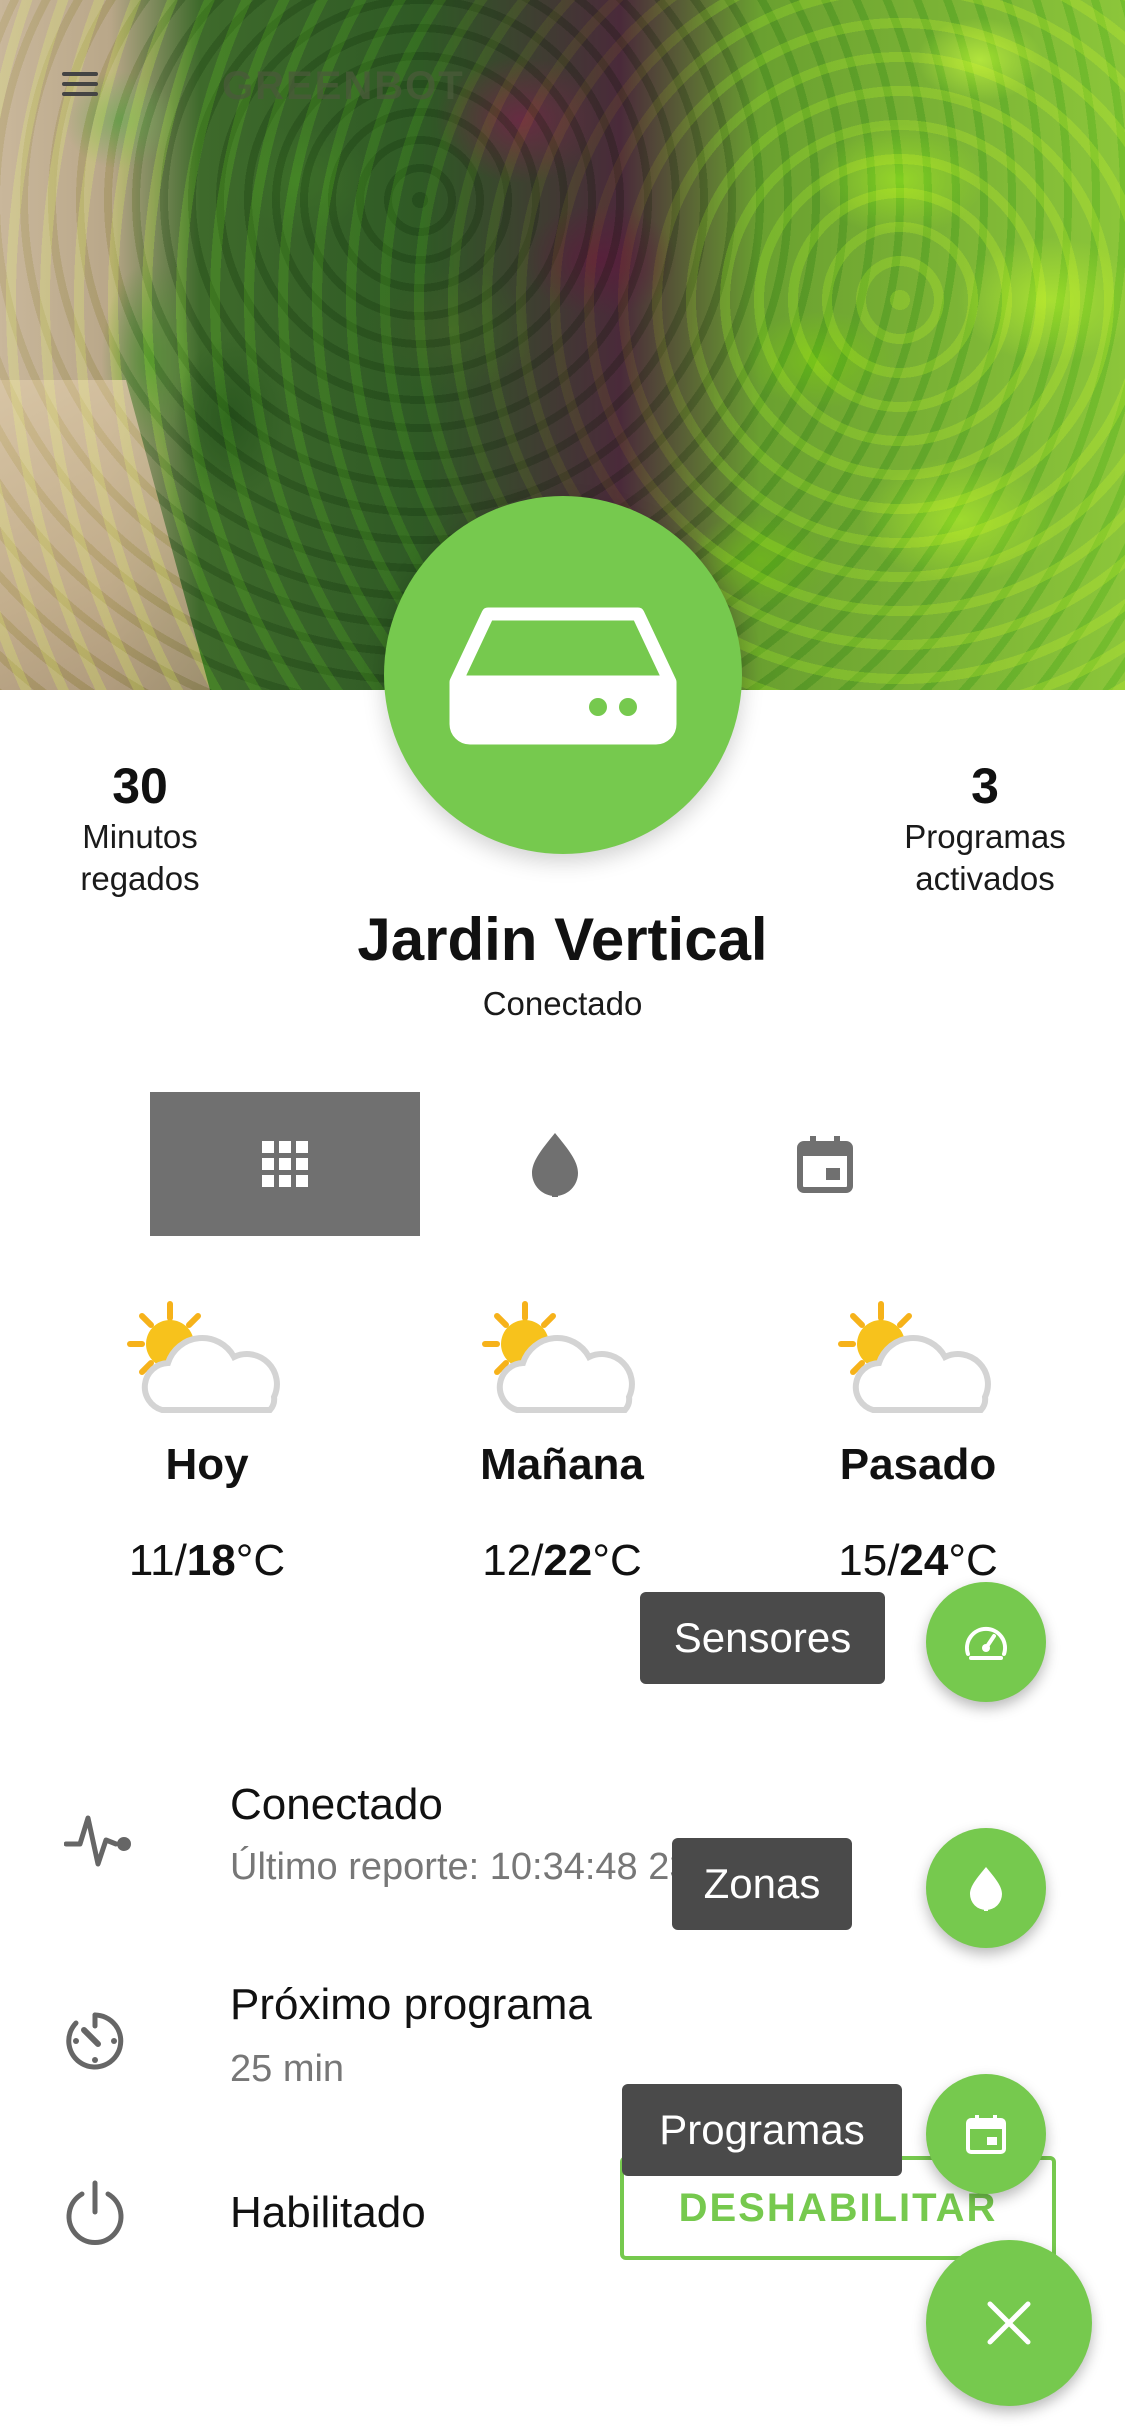 The width and height of the screenshot is (1125, 2436). Describe the element at coordinates (95, 2212) in the screenshot. I see `power-icon` at that location.